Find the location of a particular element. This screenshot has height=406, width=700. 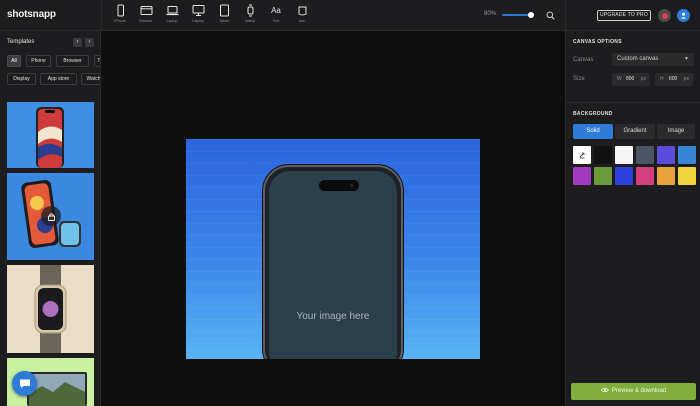

width-input: W 800 px is located at coordinates (631, 79).